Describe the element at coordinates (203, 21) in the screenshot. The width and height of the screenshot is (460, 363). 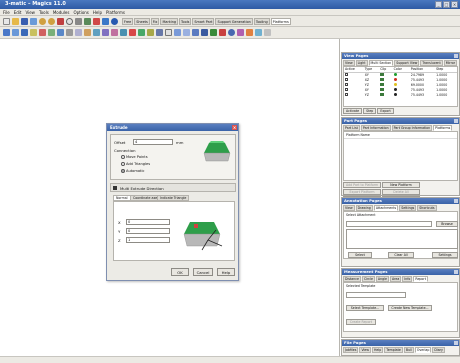
I see `toolbar-tab-smart-part: Smart Part` at that location.